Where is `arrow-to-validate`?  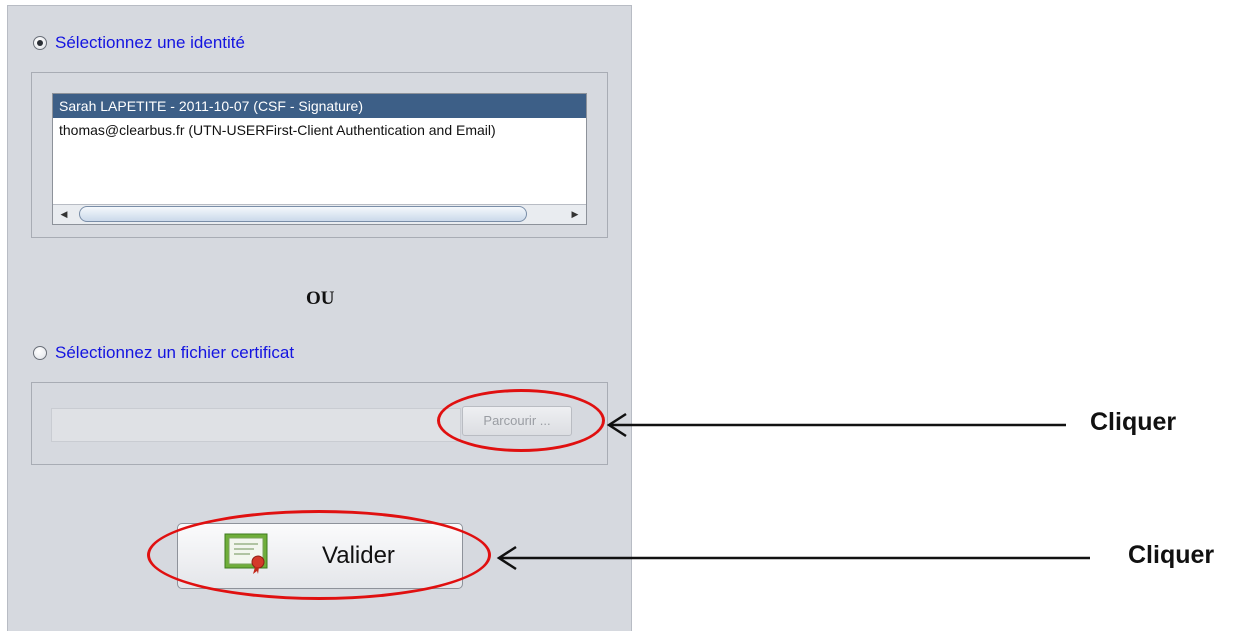
arrow-to-validate is located at coordinates (793, 558).